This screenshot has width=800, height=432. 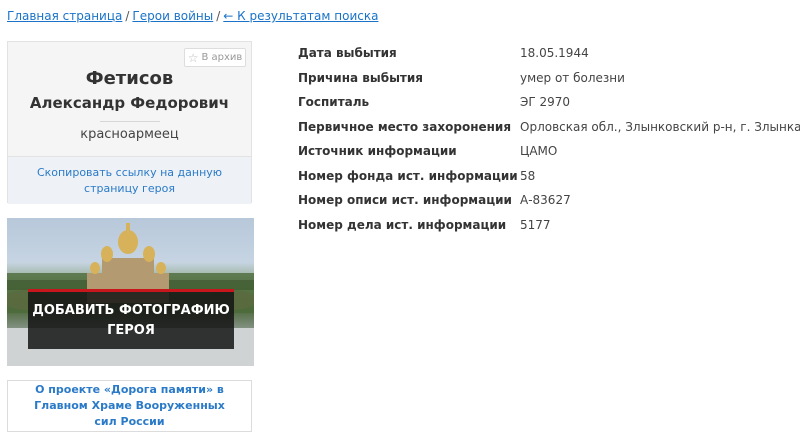 I want to click on breadcrumb-home-link: Главная страница, so click(x=64, y=16).